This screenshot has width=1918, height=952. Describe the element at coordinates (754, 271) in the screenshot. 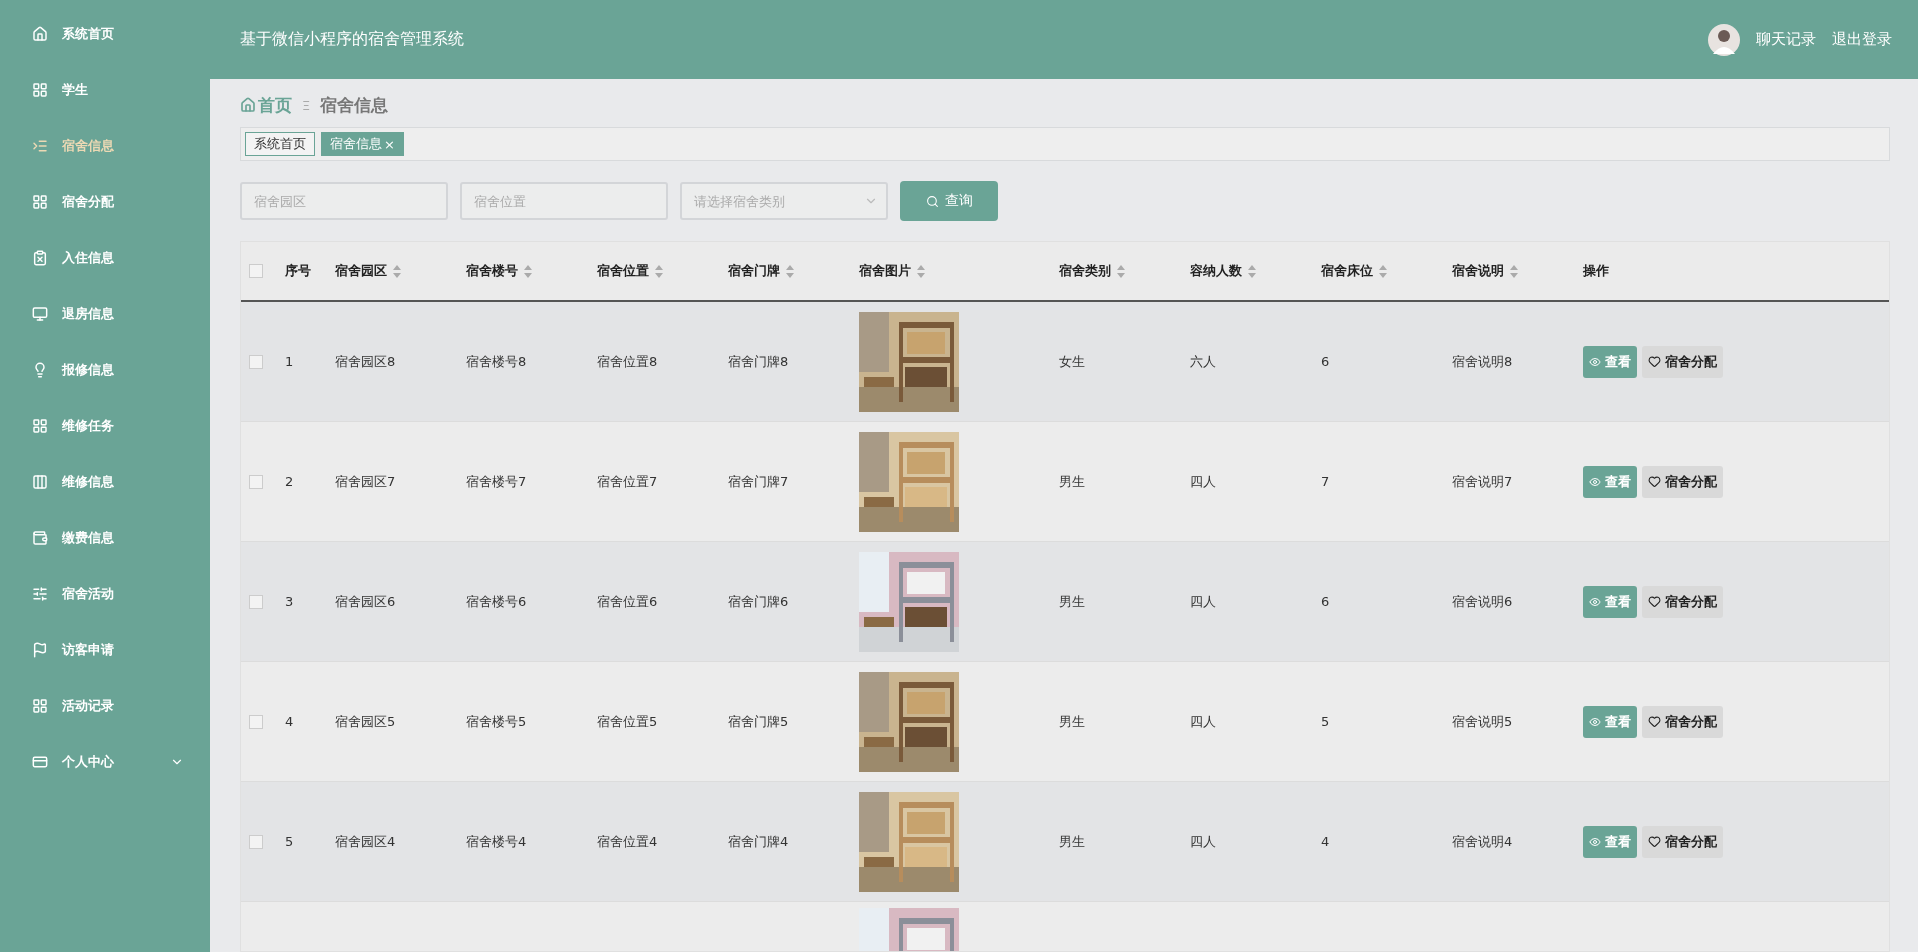

I see `column-header: 宿舍门牌` at that location.